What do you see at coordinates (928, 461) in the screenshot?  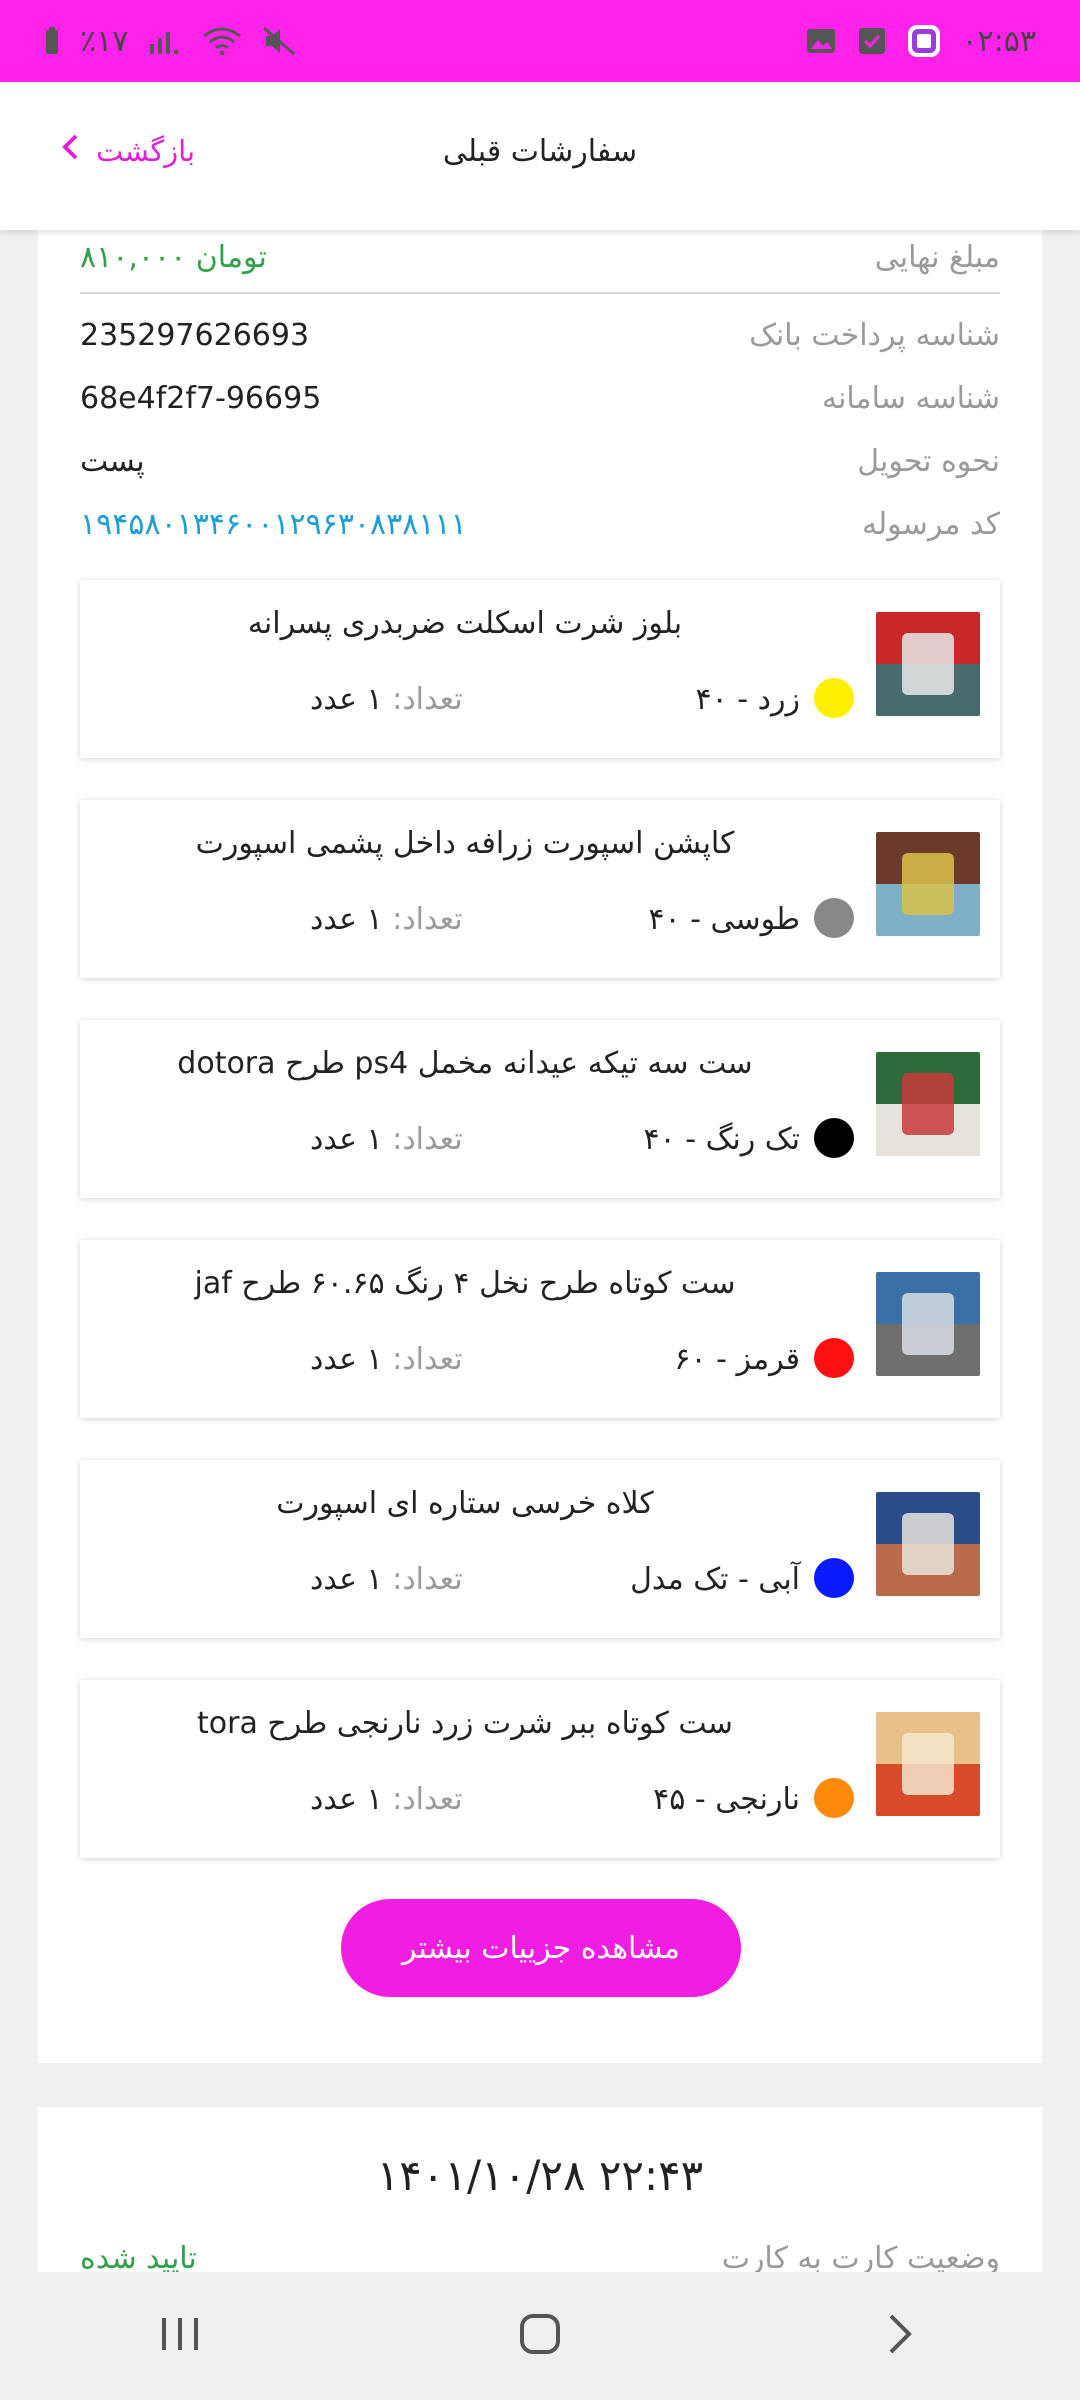 I see `delivery-method-label: نحوه تحویل` at bounding box center [928, 461].